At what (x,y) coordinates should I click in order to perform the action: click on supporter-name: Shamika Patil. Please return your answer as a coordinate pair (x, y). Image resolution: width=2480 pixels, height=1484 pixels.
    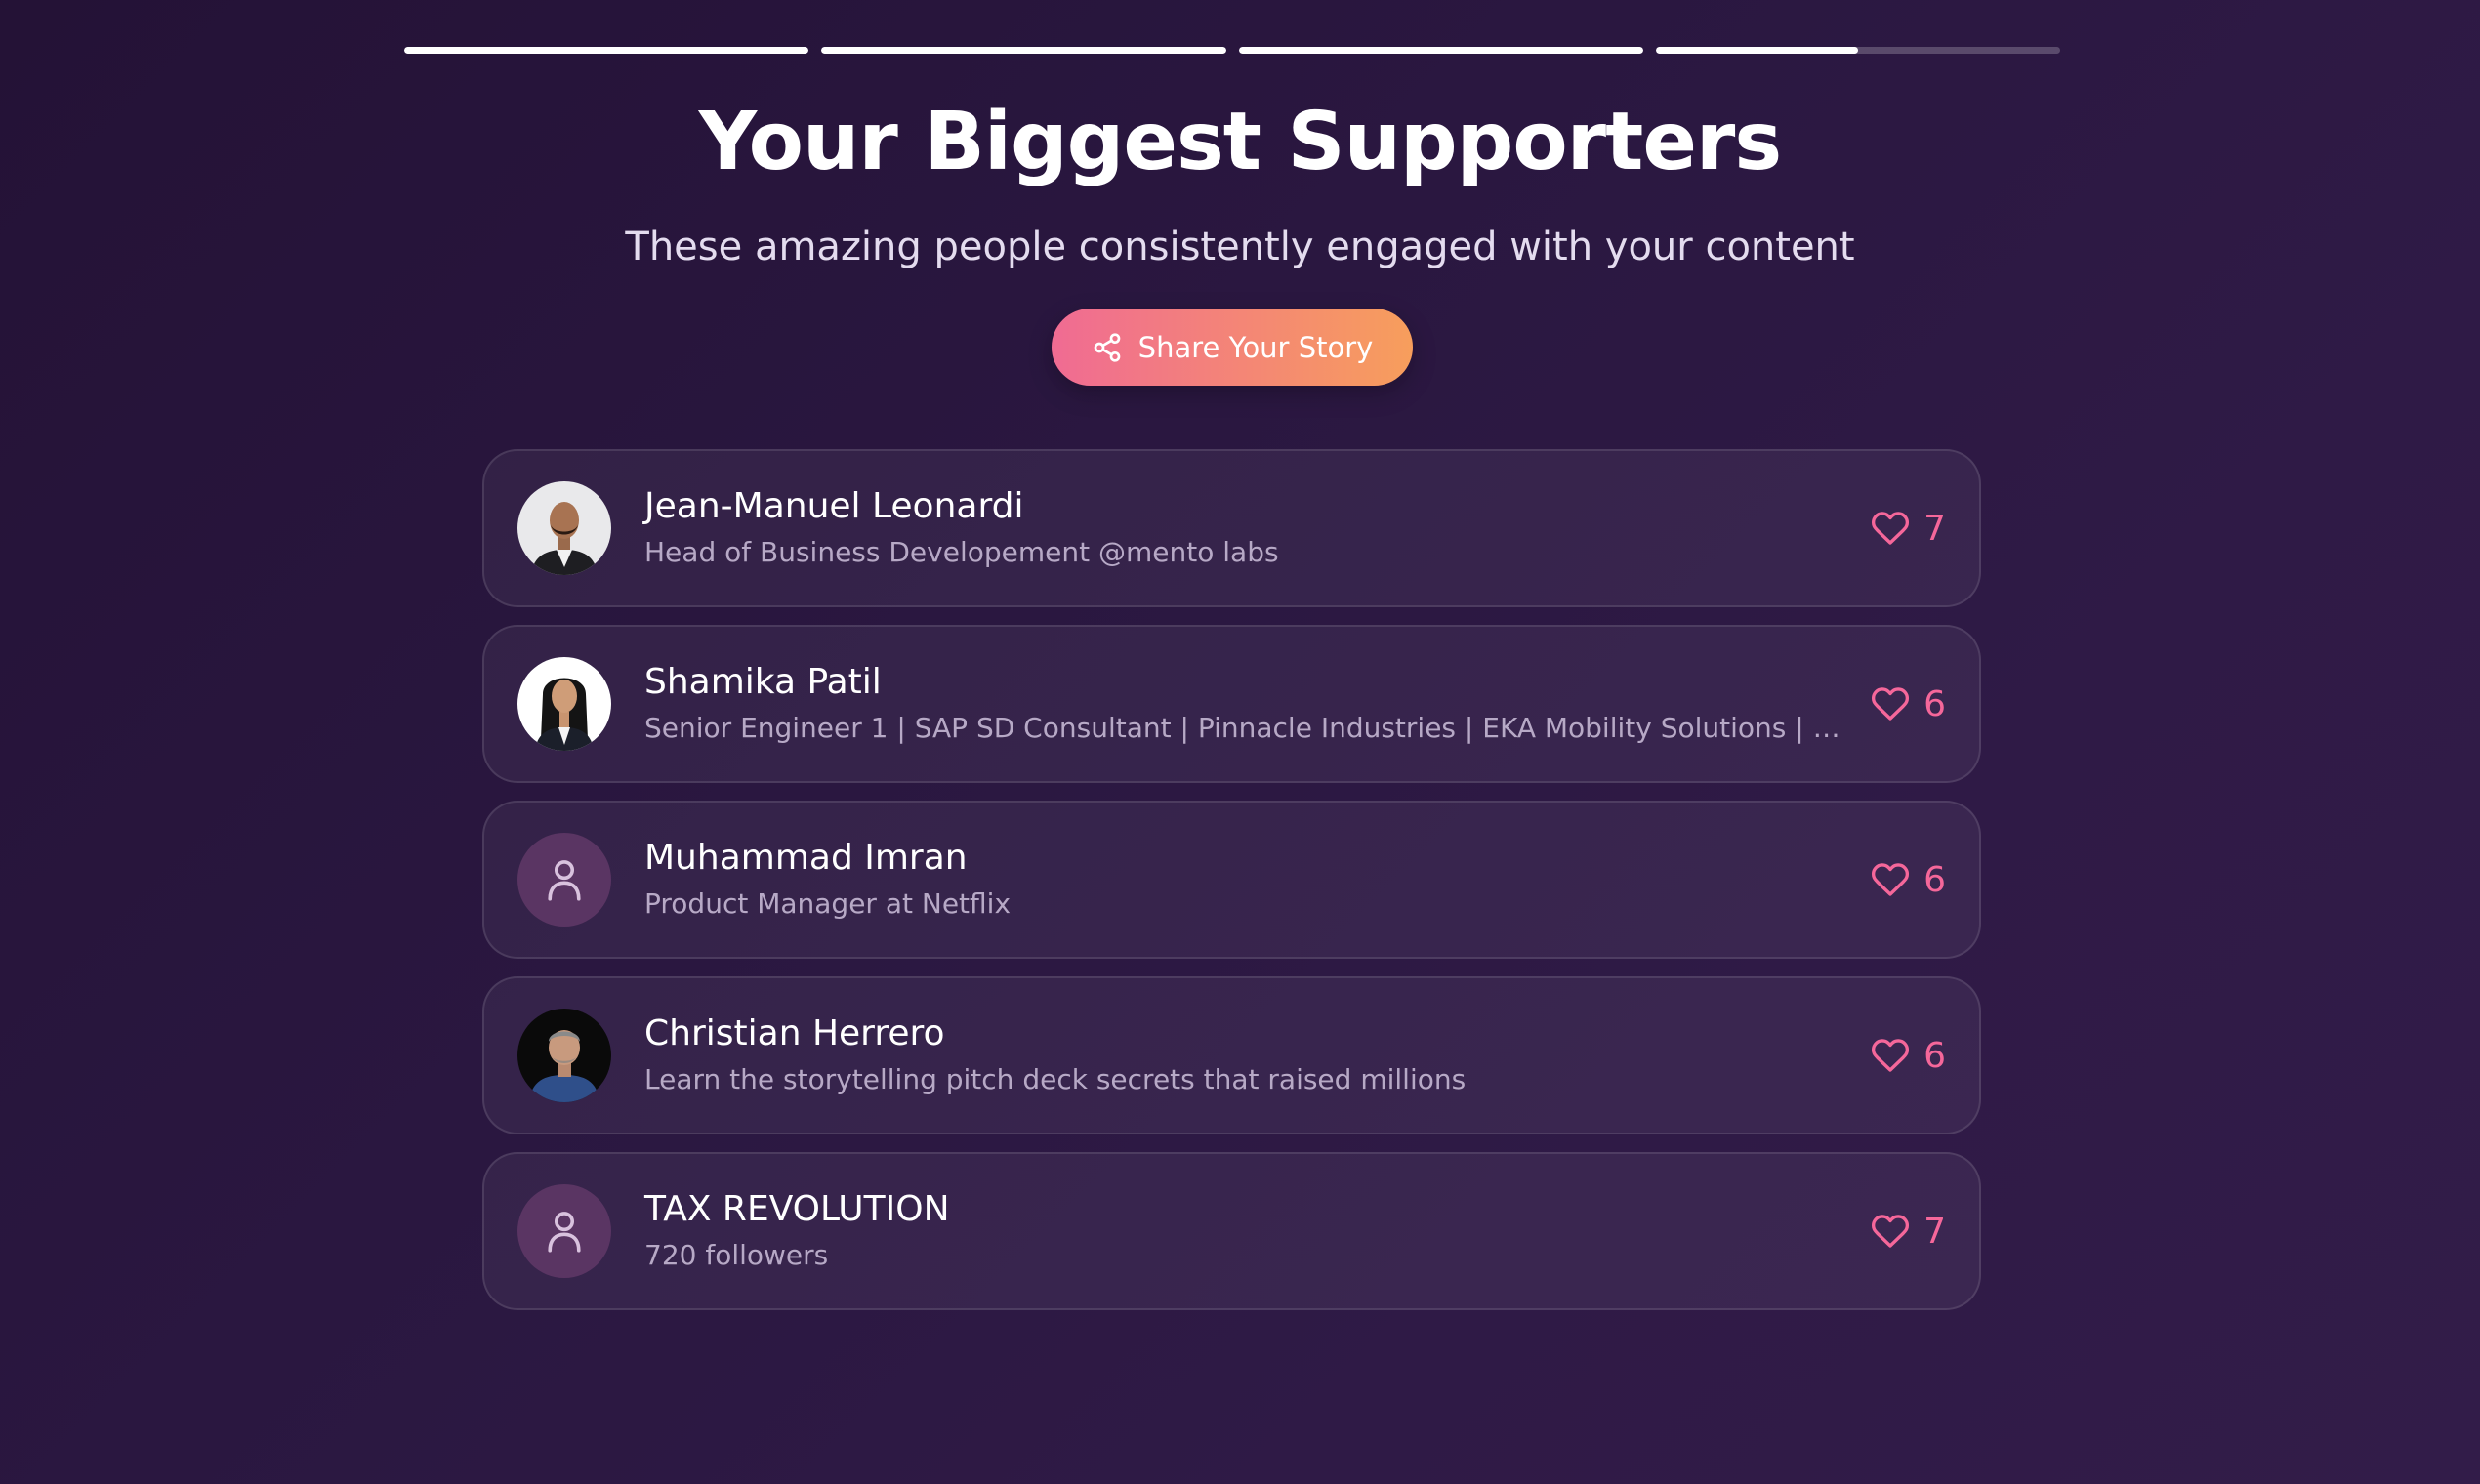
    Looking at the image, I should click on (763, 682).